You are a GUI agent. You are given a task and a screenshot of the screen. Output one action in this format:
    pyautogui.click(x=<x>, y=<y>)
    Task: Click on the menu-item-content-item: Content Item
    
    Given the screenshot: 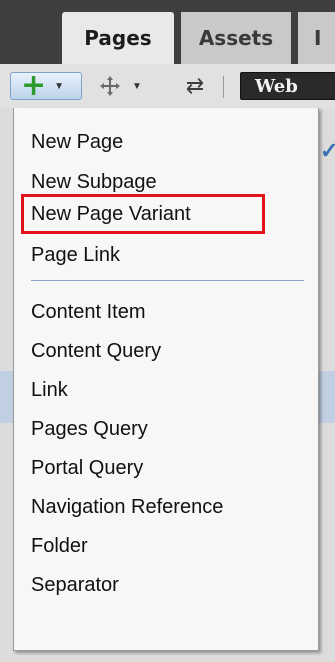 What is the action you would take?
    pyautogui.click(x=88, y=312)
    